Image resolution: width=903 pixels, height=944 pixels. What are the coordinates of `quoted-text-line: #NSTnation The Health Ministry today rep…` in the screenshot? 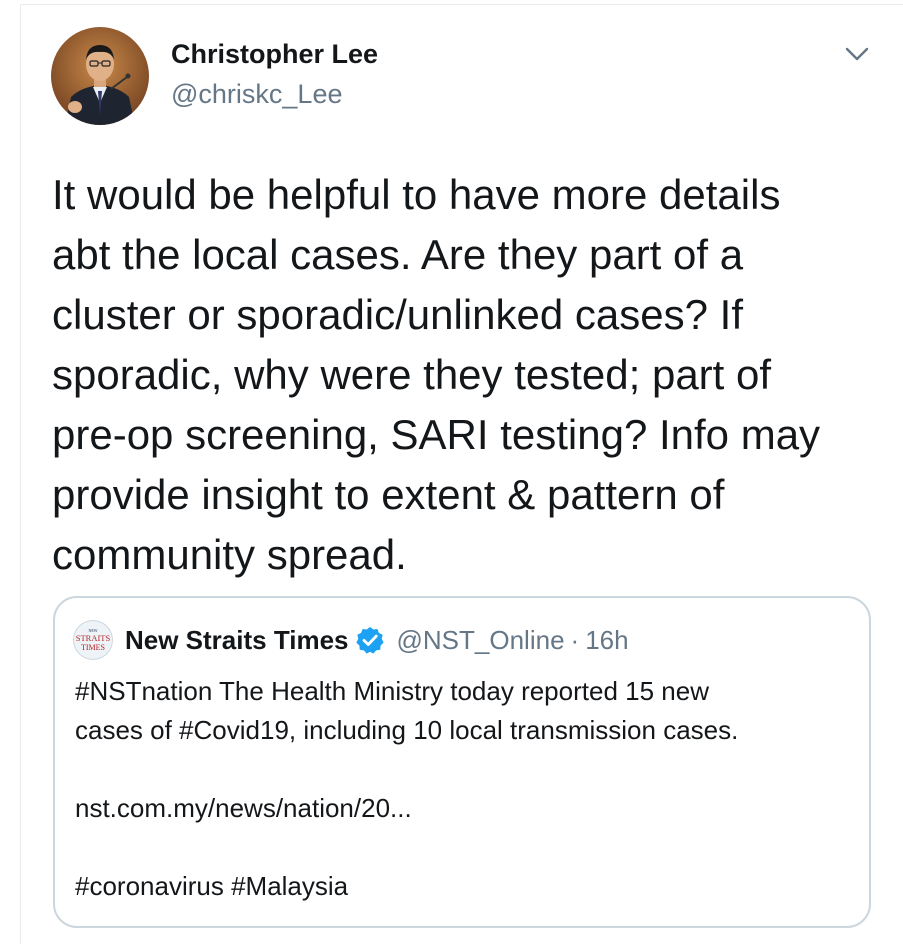 It's located at (392, 691).